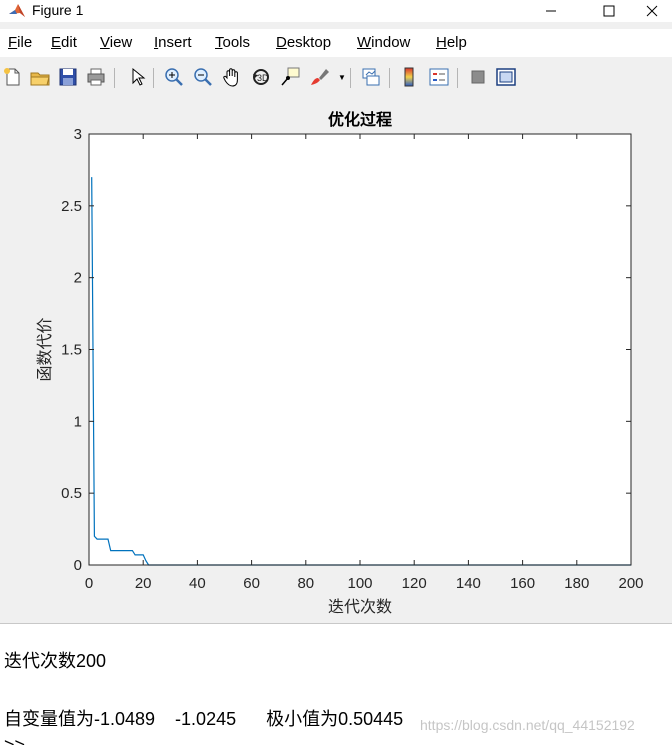 This screenshot has height=745, width=672. I want to click on chart-title: 优化过程, so click(360, 119).